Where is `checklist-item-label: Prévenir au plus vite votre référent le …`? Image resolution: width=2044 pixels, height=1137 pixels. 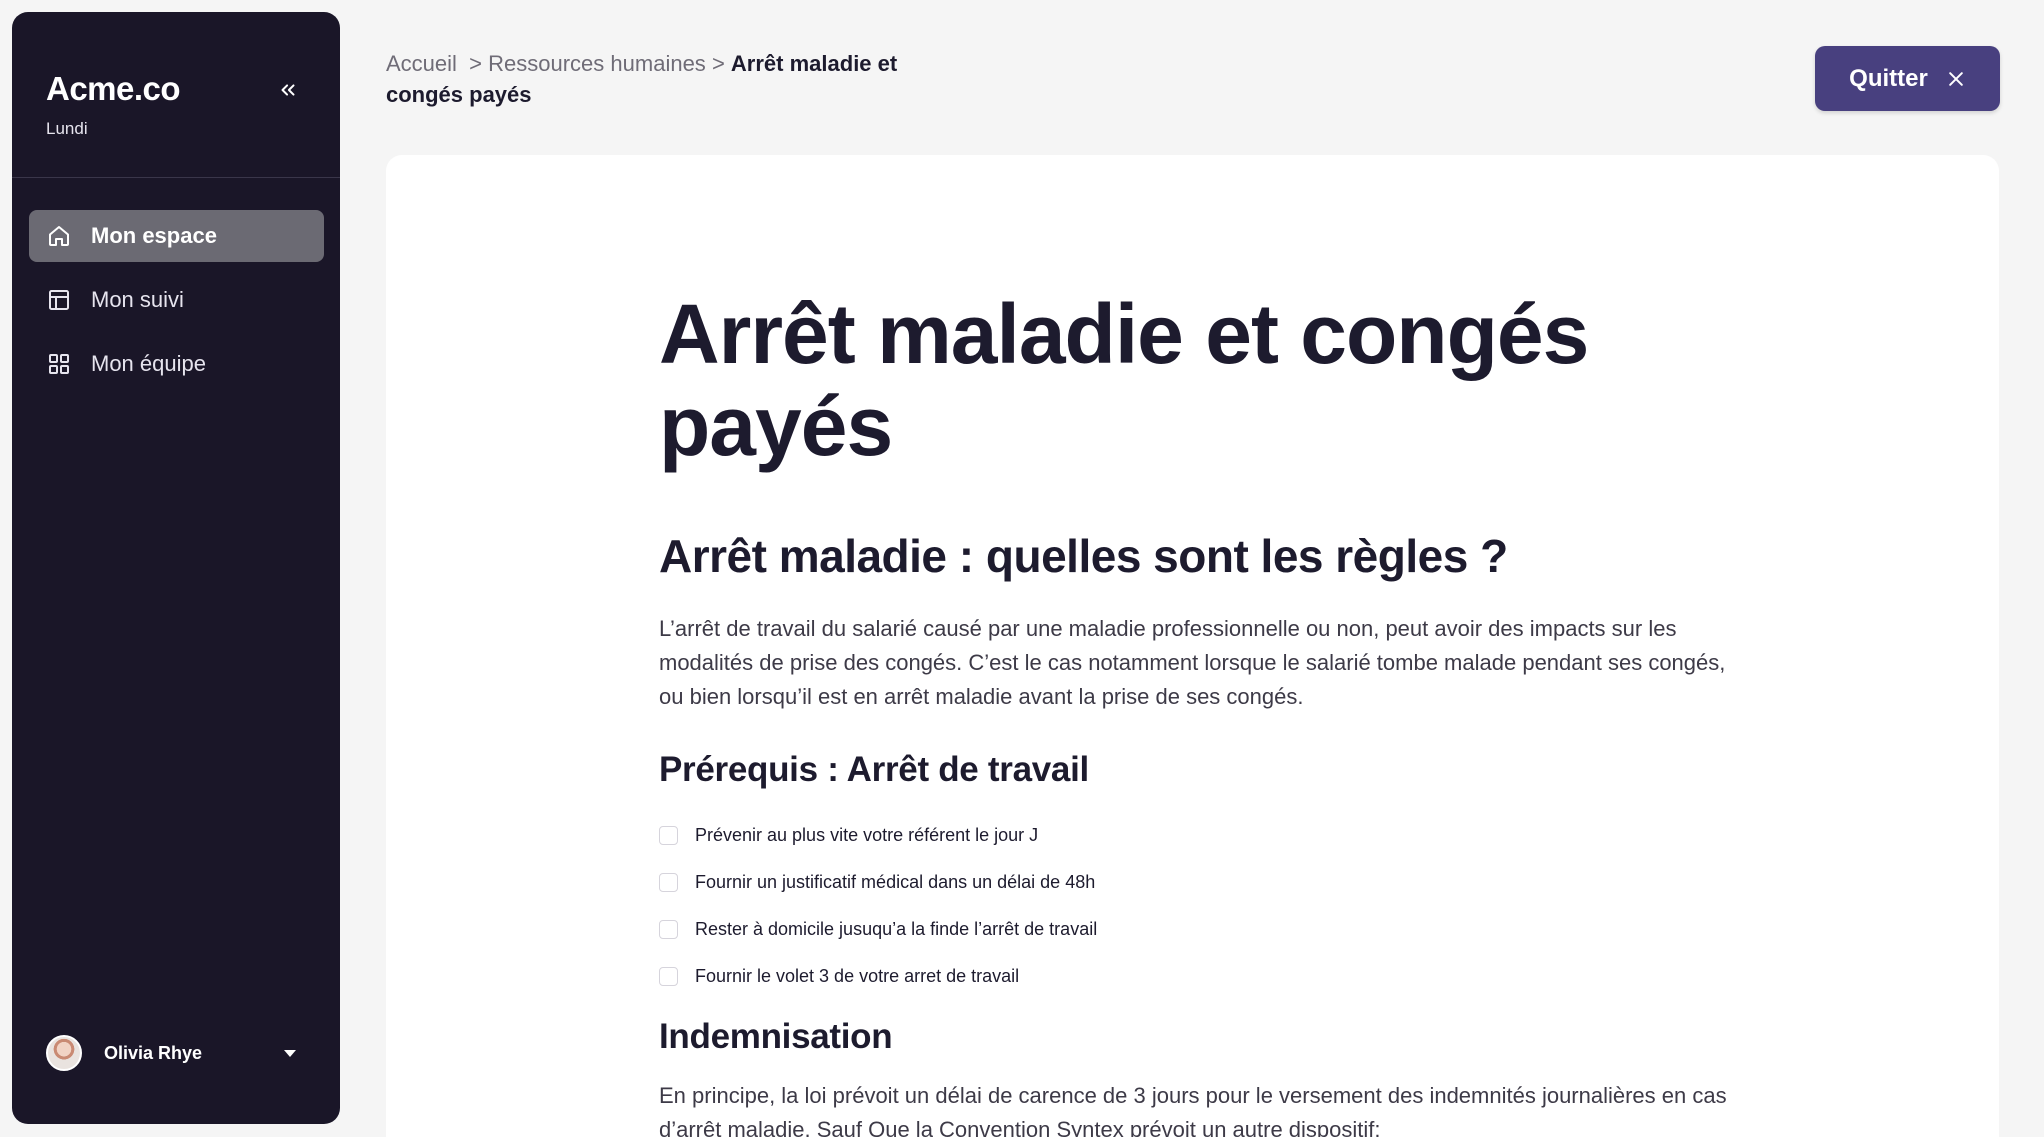 checklist-item-label: Prévenir au plus vite votre référent le … is located at coordinates (867, 835).